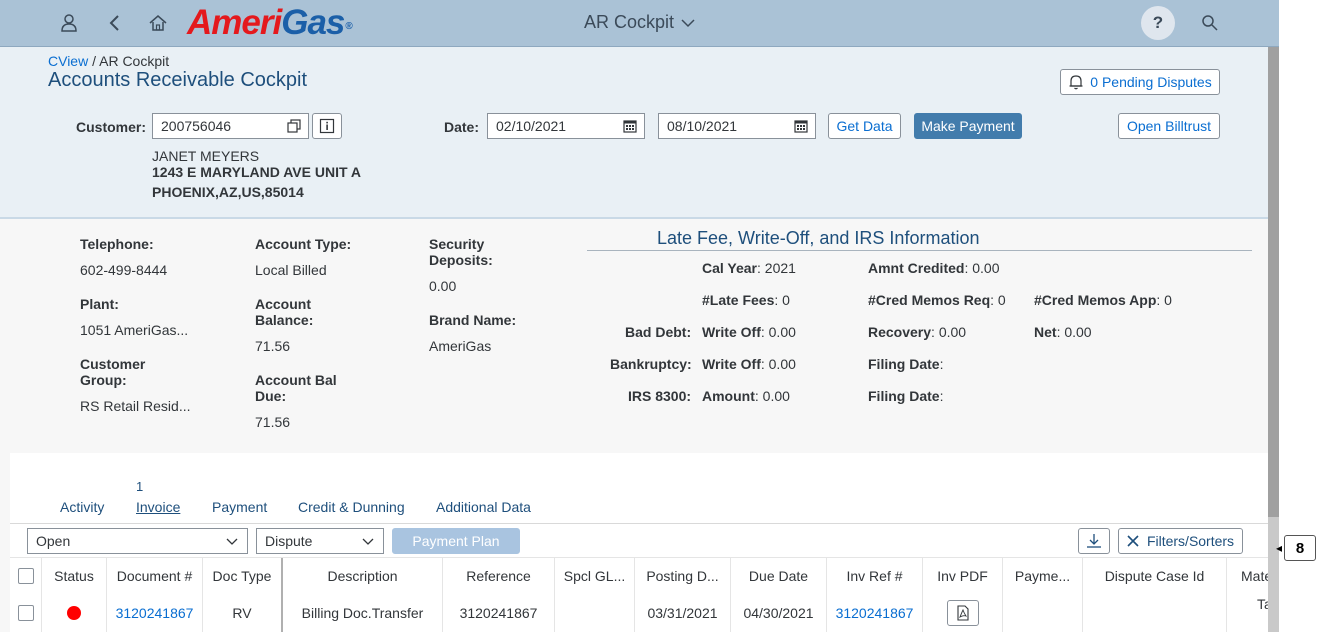 The height and width of the screenshot is (632, 1323). I want to click on download-icon, so click(1094, 541).